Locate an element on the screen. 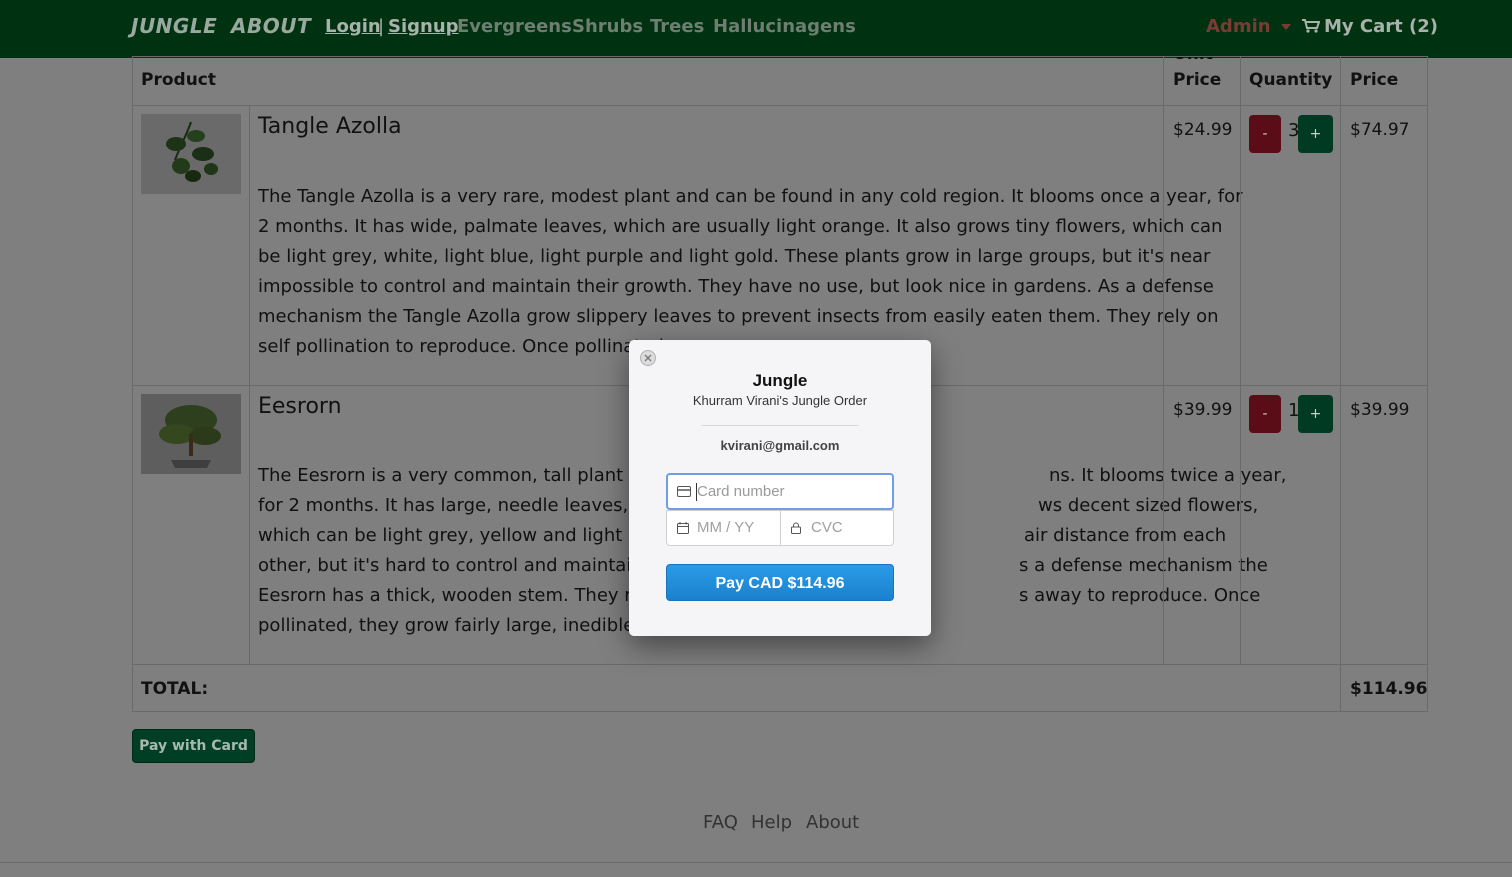 The image size is (1512, 877). signup-link: Signup is located at coordinates (423, 26).